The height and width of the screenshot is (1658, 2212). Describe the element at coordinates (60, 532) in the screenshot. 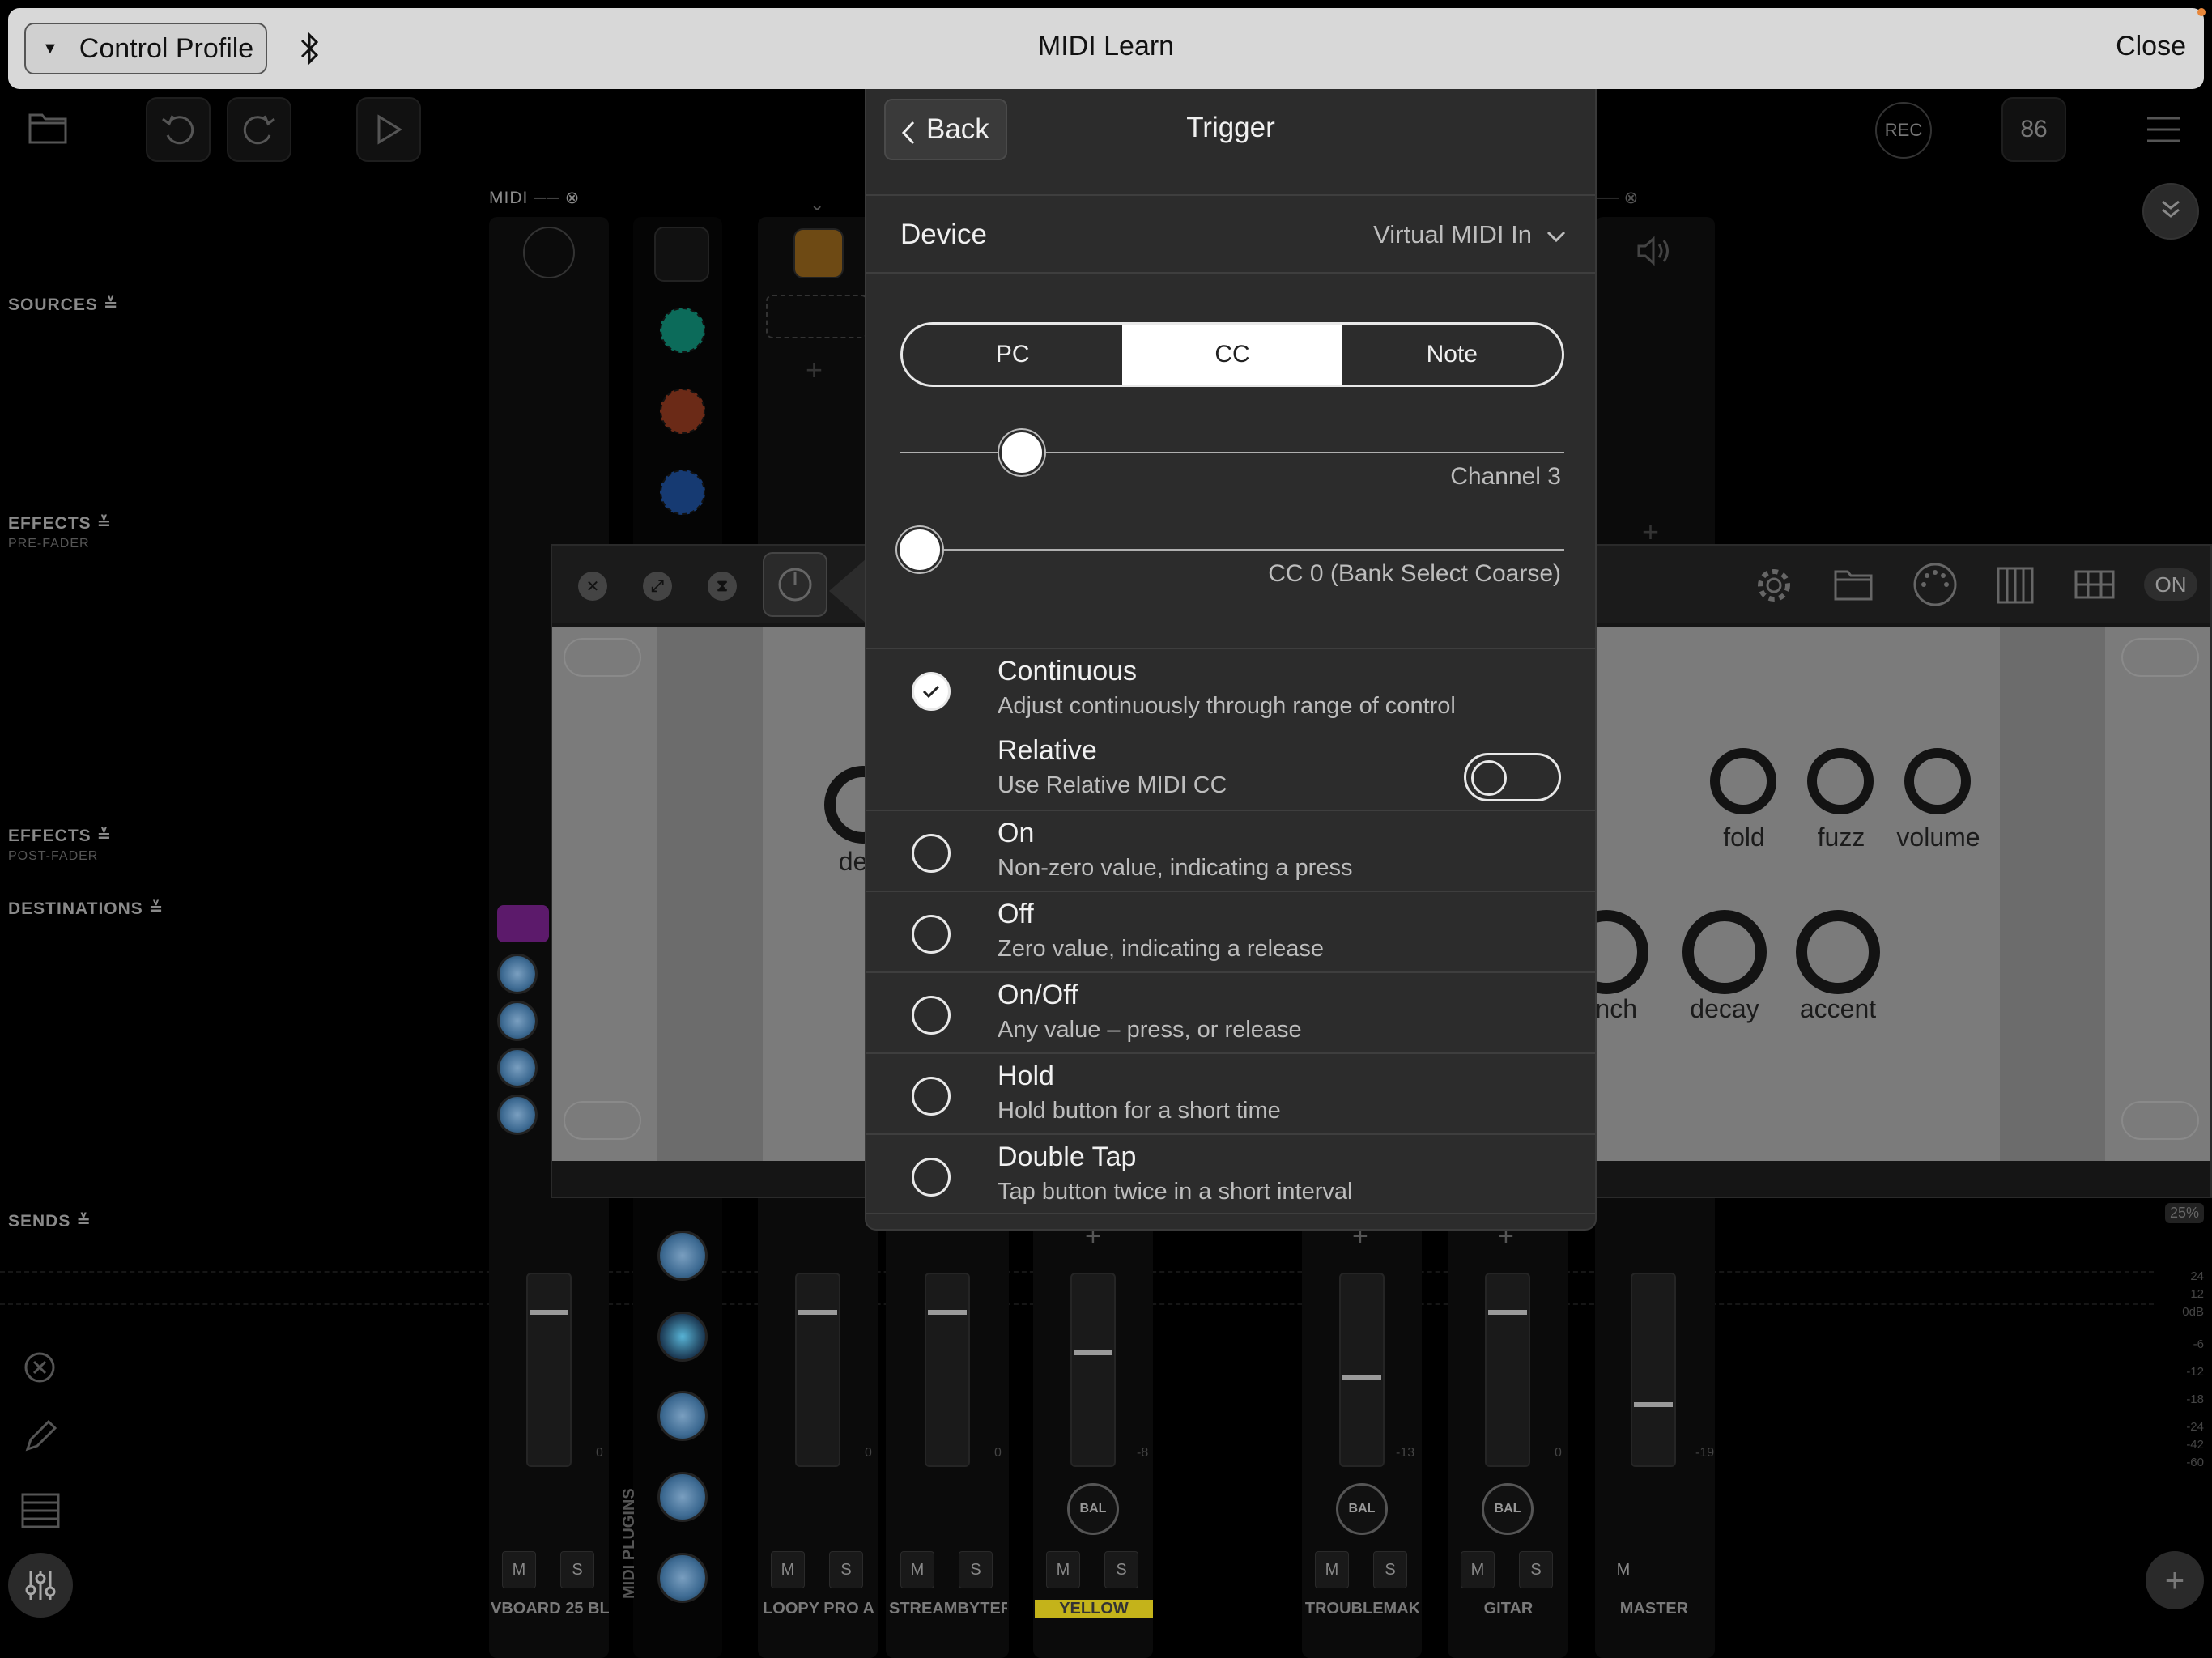

I see `effects-pre-section-label: EFFECTS ≚ PRE-FADER` at that location.